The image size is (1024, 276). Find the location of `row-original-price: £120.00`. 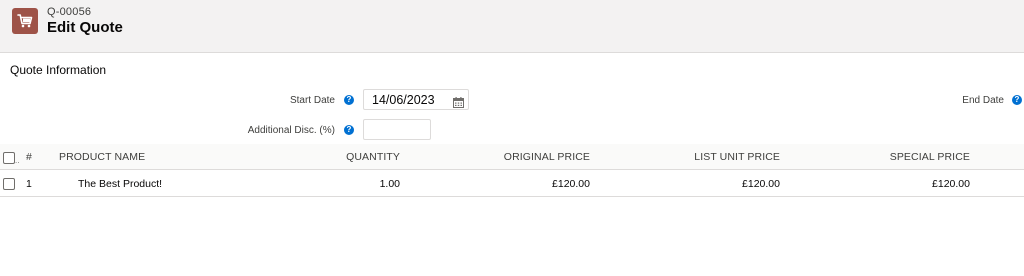

row-original-price: £120.00 is located at coordinates (571, 184).